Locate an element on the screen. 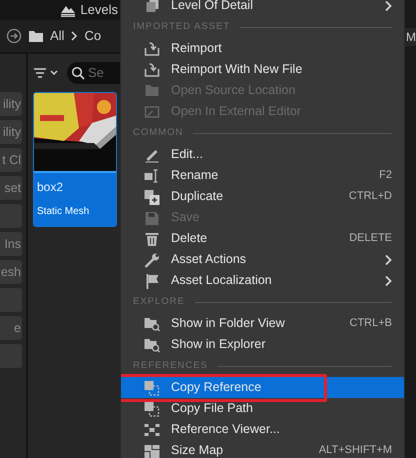  window-icon is located at coordinates (152, 112).